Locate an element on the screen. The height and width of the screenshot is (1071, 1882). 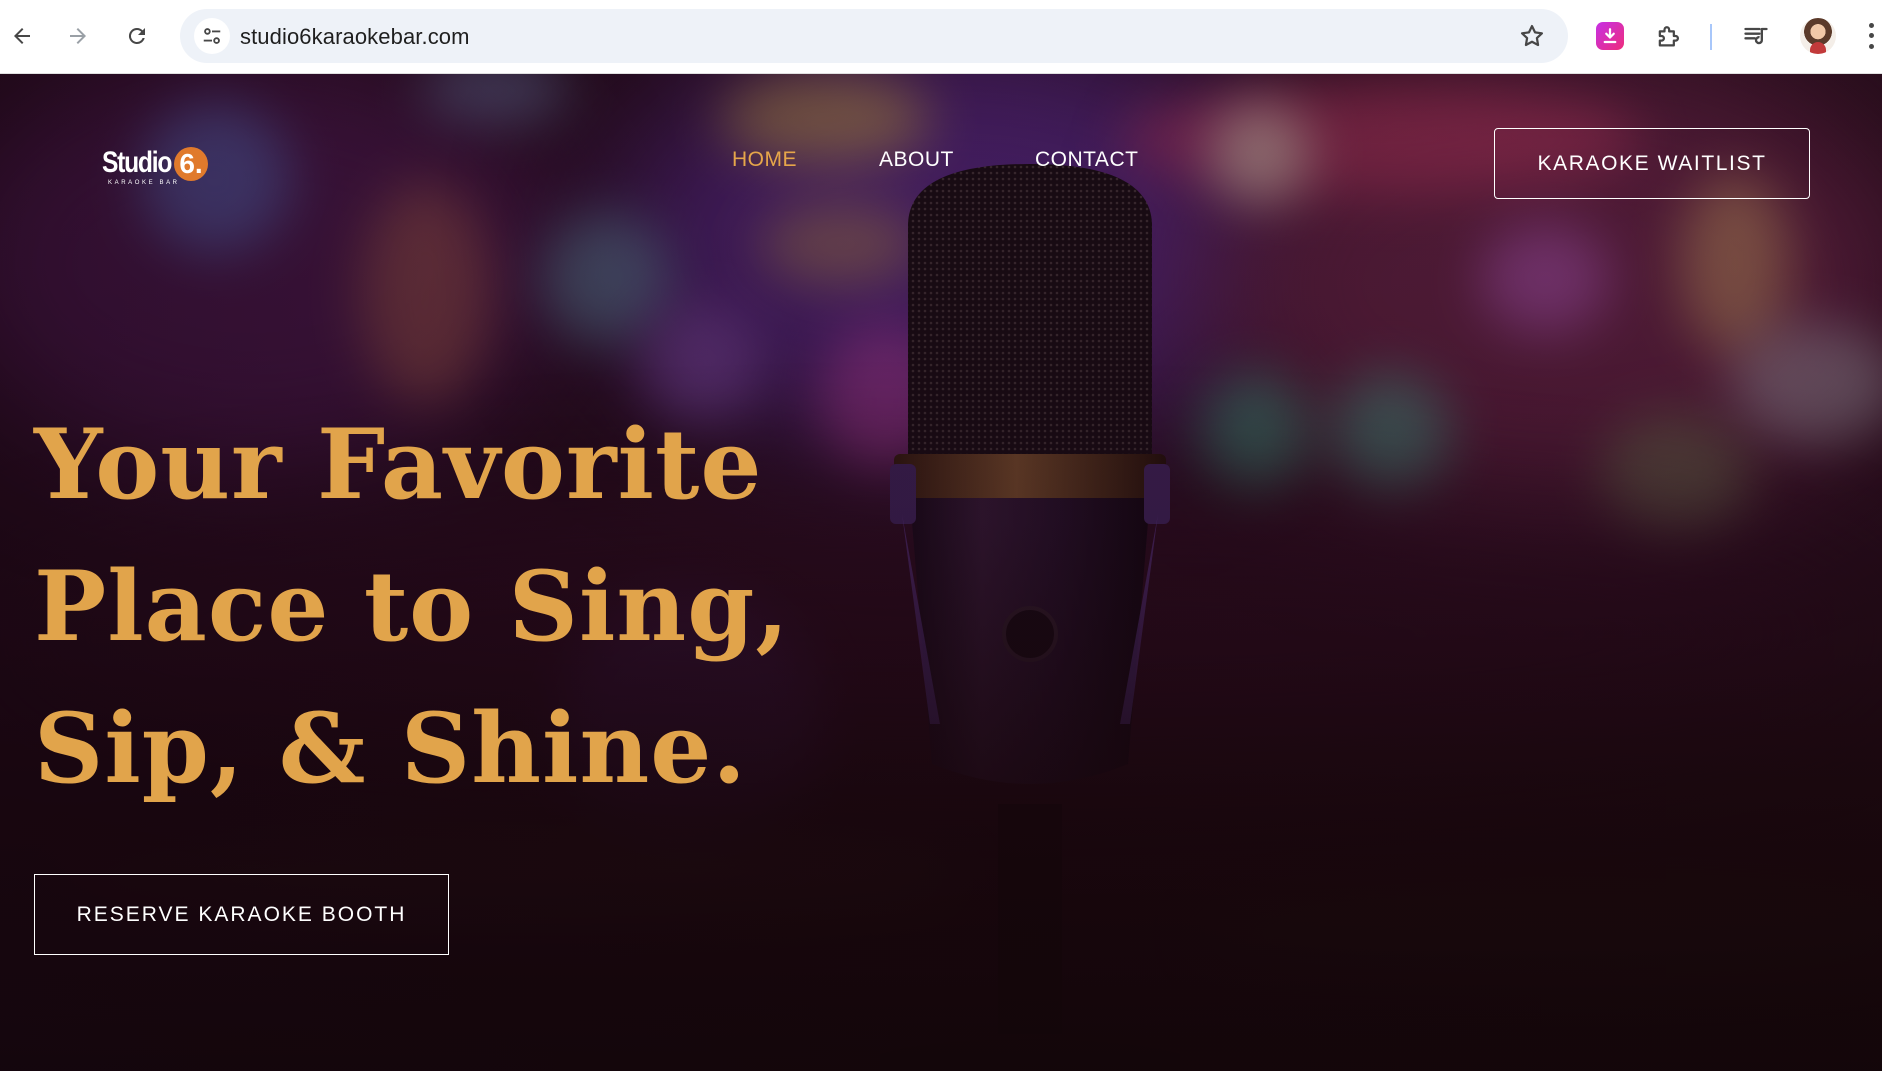
download-extension-button is located at coordinates (1610, 36).